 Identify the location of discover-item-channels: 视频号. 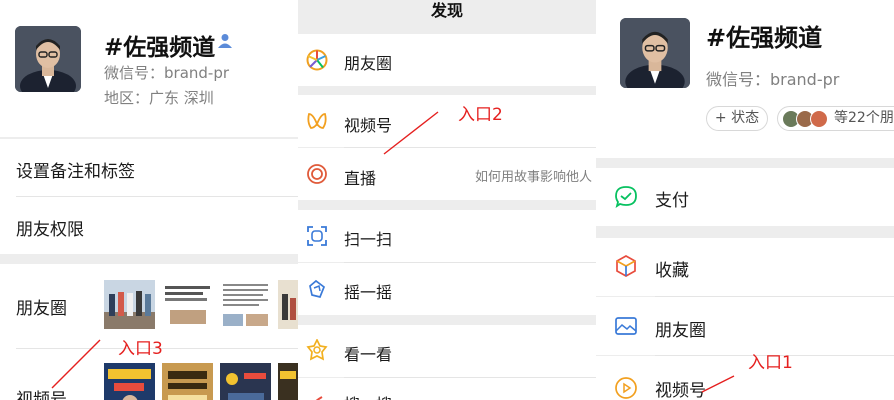
(447, 121).